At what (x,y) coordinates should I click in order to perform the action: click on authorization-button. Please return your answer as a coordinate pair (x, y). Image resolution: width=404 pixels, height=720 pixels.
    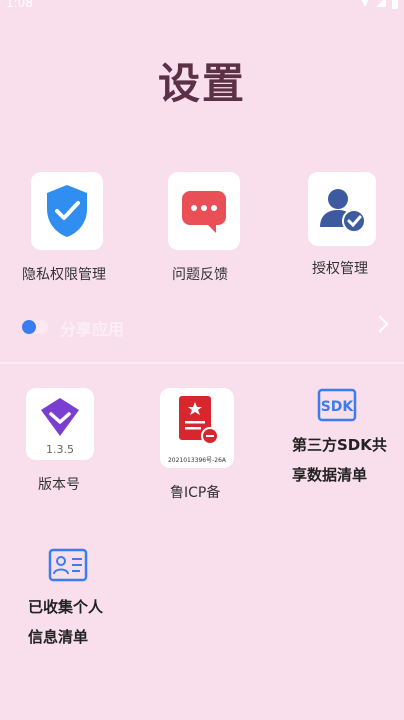
    Looking at the image, I should click on (342, 209).